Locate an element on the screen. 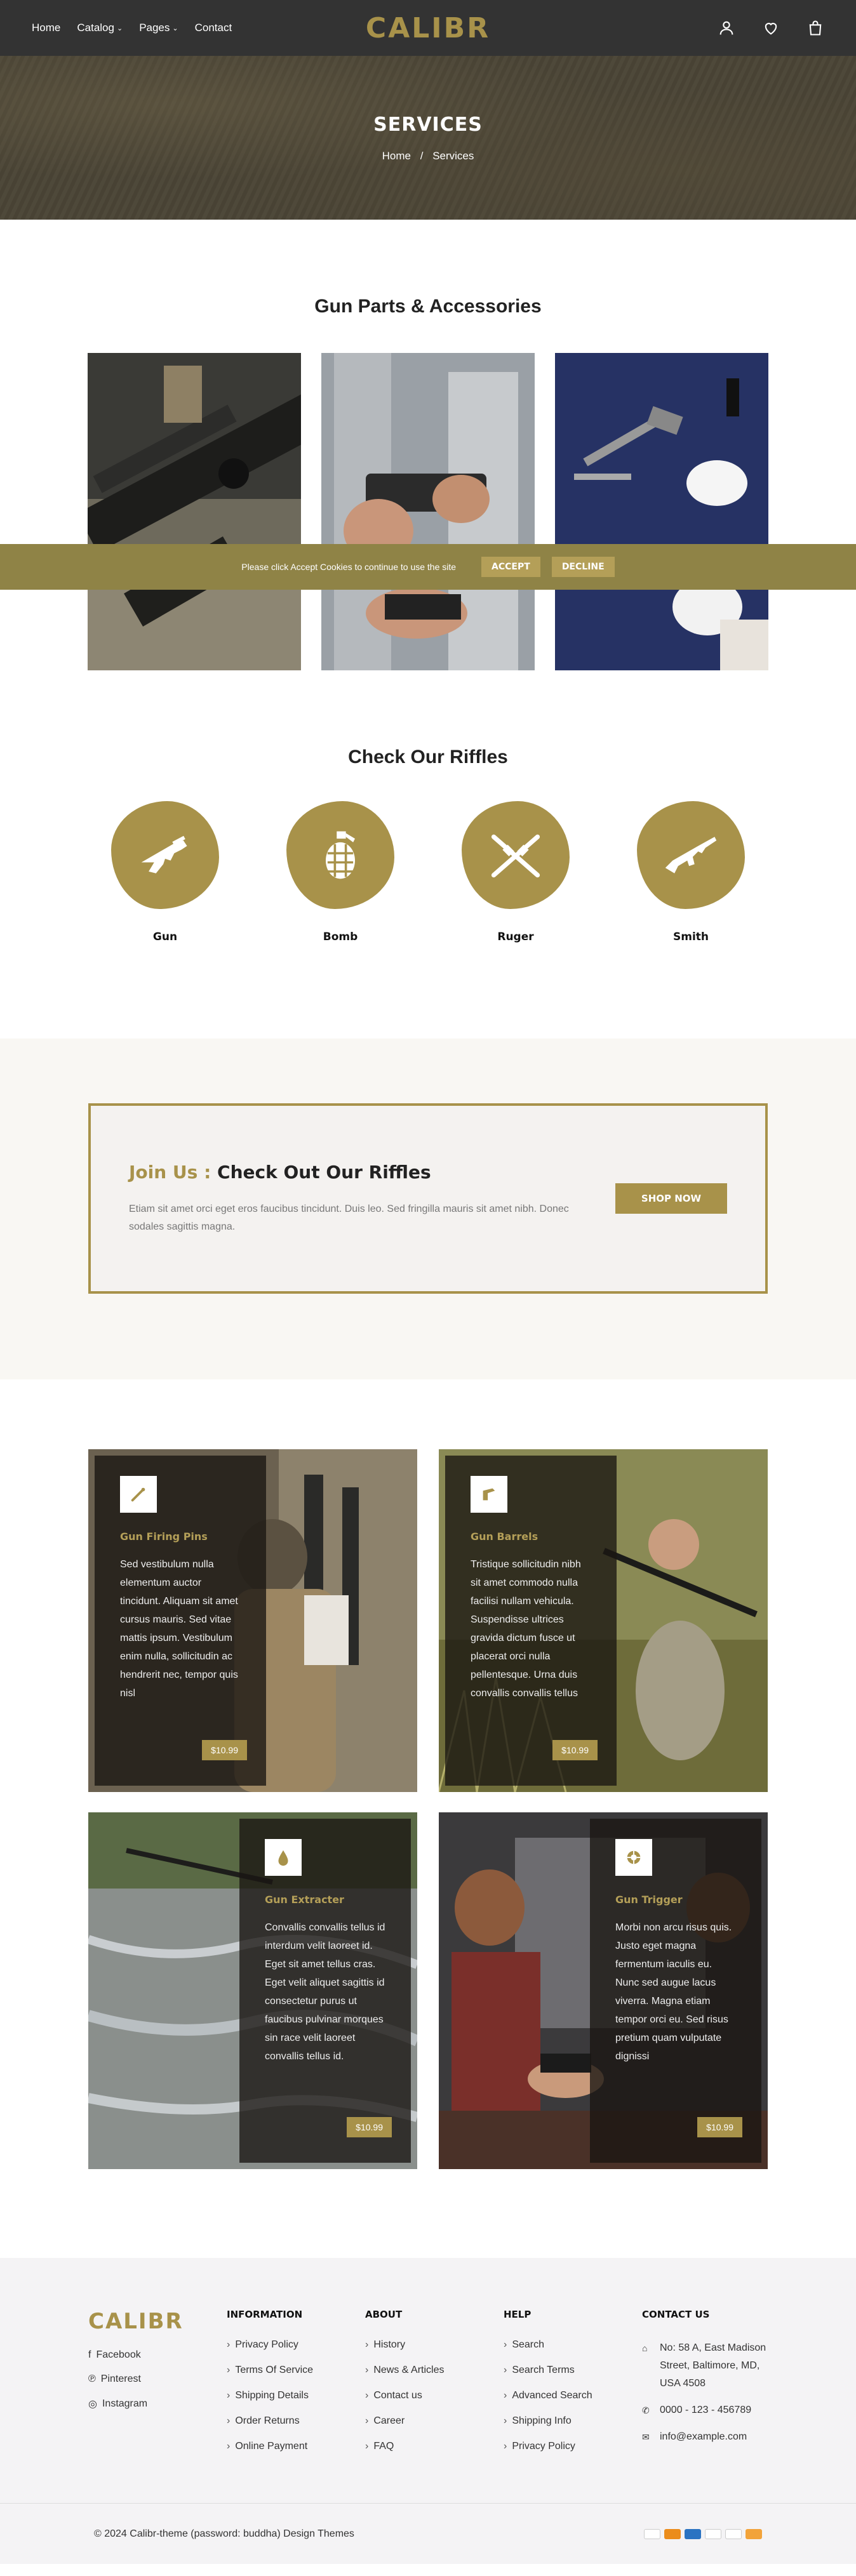 Image resolution: width=856 pixels, height=2576 pixels. phone-icon: ✆ is located at coordinates (646, 2410).